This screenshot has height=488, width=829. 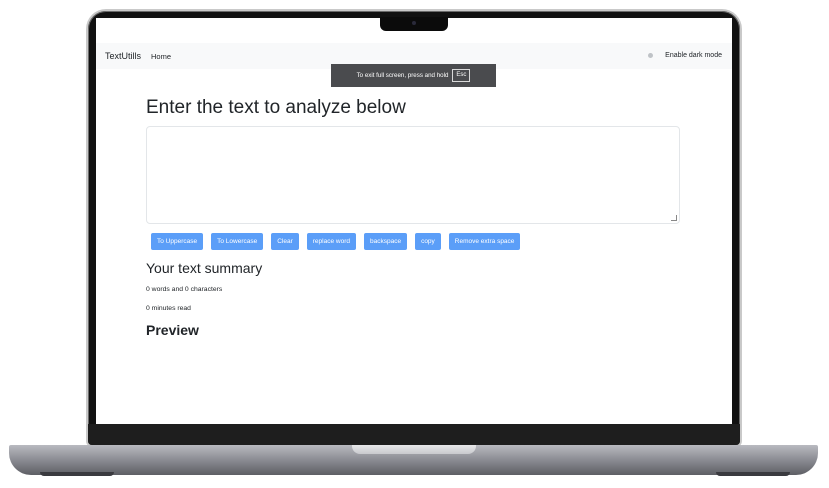 I want to click on dark-mode-label: Enable dark mode, so click(x=693, y=55).